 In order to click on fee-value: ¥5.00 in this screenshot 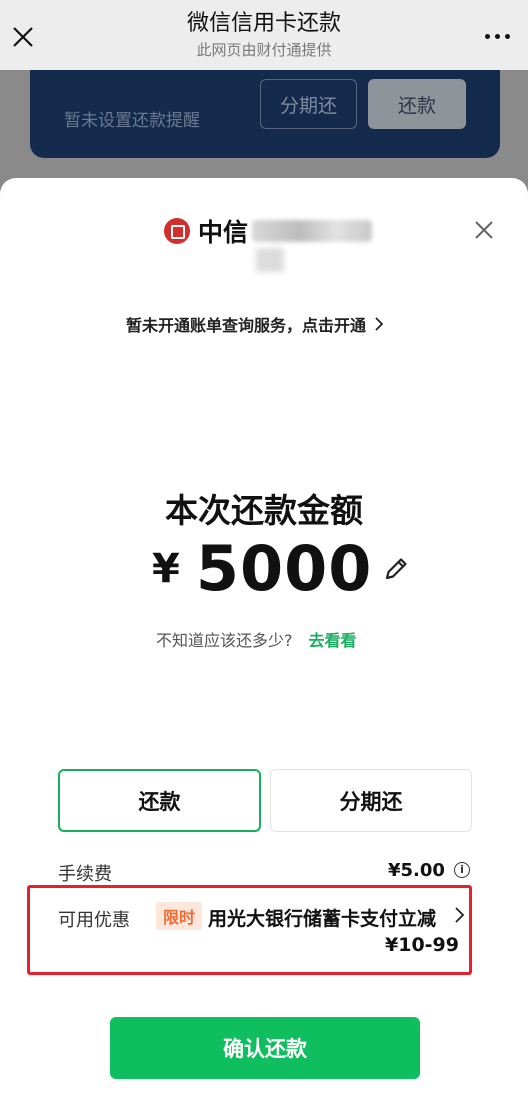, I will do `click(416, 870)`.